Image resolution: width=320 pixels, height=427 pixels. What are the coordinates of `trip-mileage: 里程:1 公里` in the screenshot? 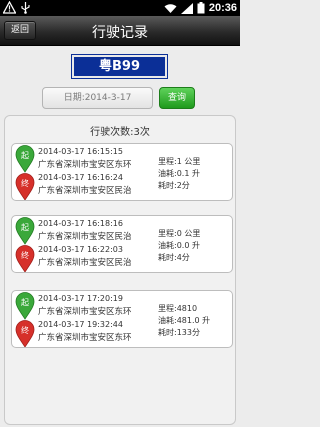 It's located at (179, 161).